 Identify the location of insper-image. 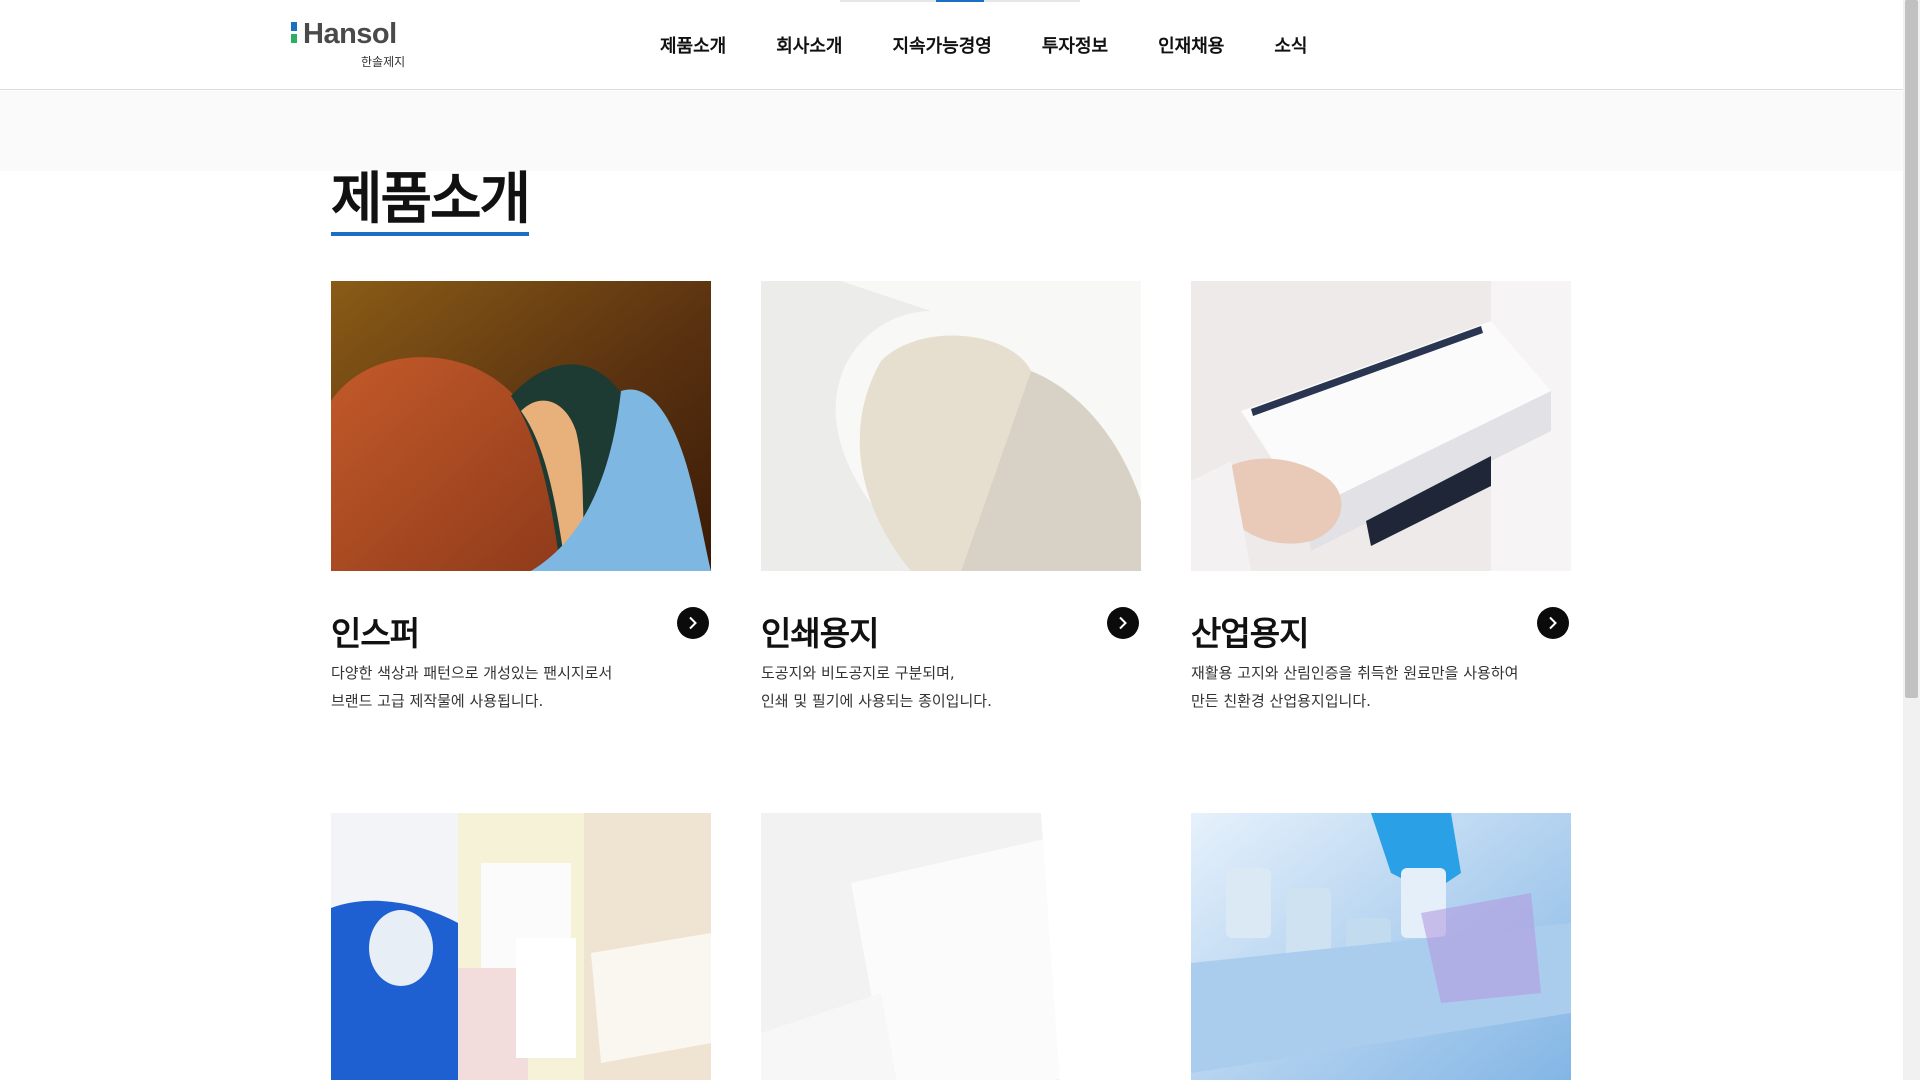
(521, 426).